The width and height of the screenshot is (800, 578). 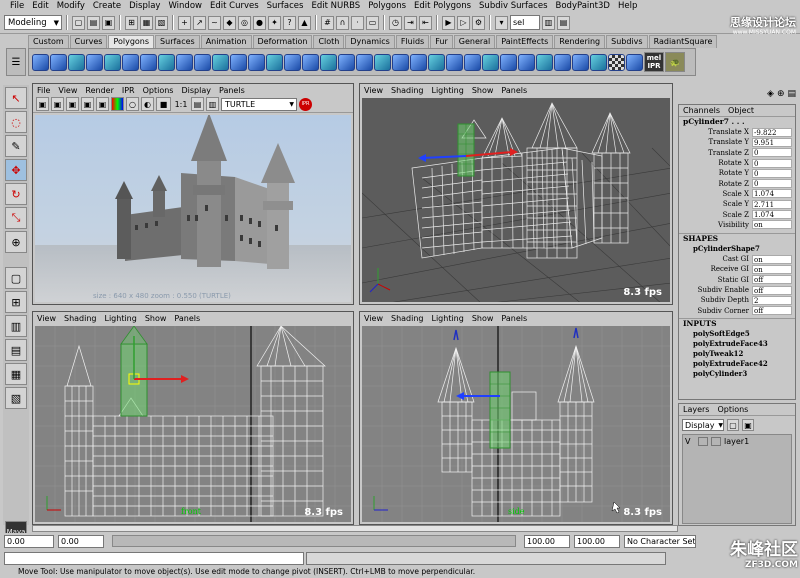 What do you see at coordinates (144, 6) in the screenshot?
I see `menu-display: Display` at bounding box center [144, 6].